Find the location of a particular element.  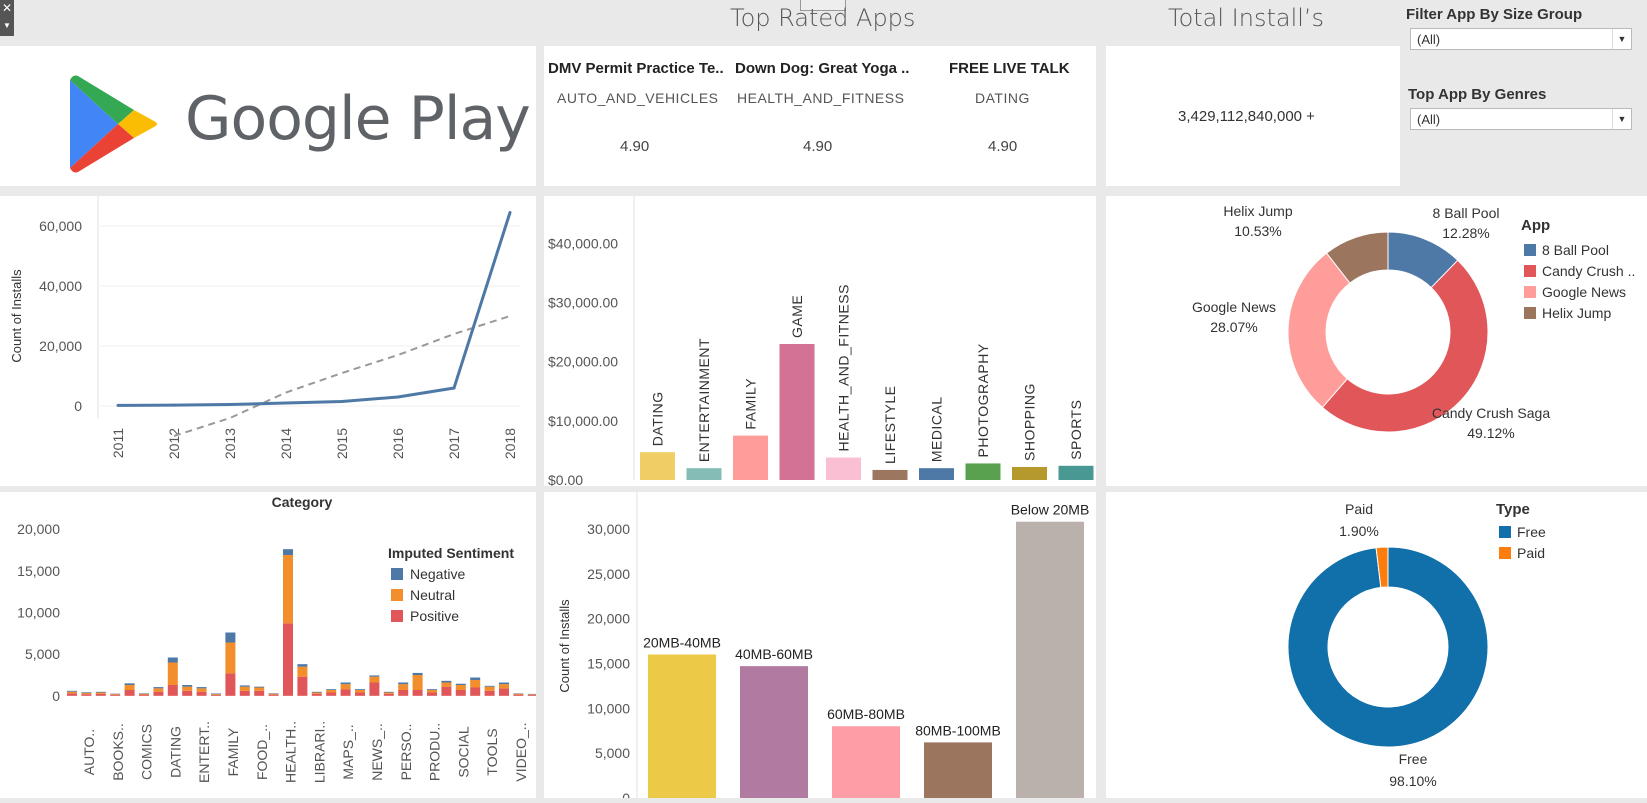

legend-label: Positive is located at coordinates (434, 616).